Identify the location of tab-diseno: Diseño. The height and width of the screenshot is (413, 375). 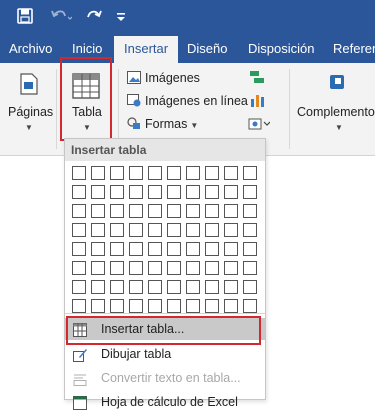
(207, 49).